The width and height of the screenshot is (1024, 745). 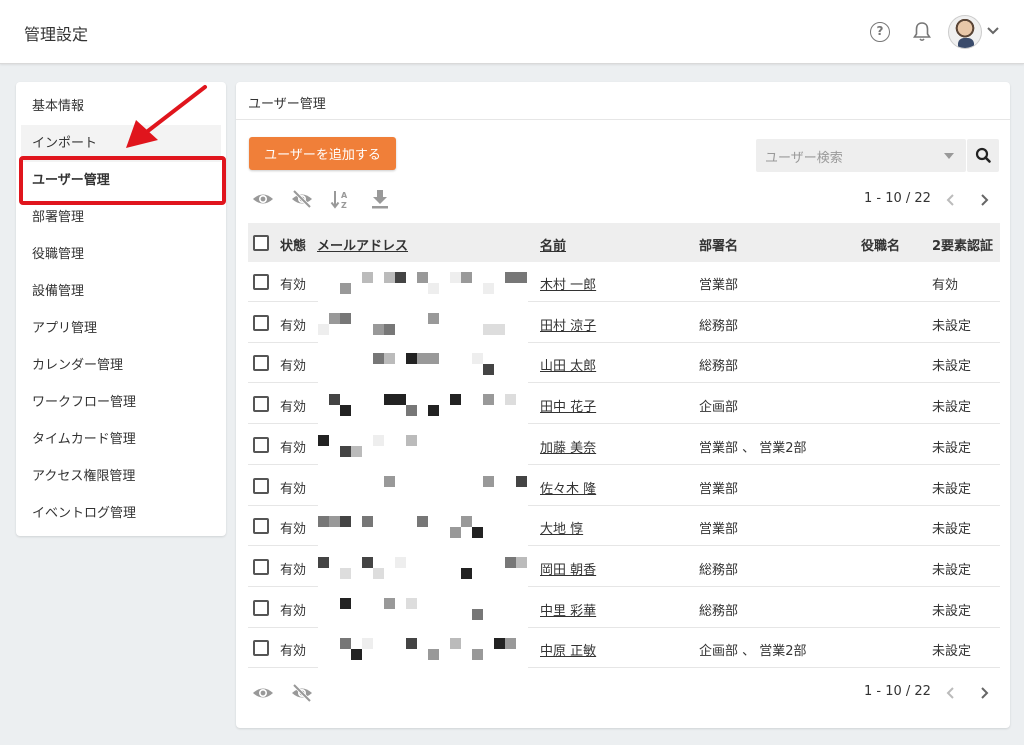 What do you see at coordinates (993, 31) in the screenshot?
I see `chevron-down-icon` at bounding box center [993, 31].